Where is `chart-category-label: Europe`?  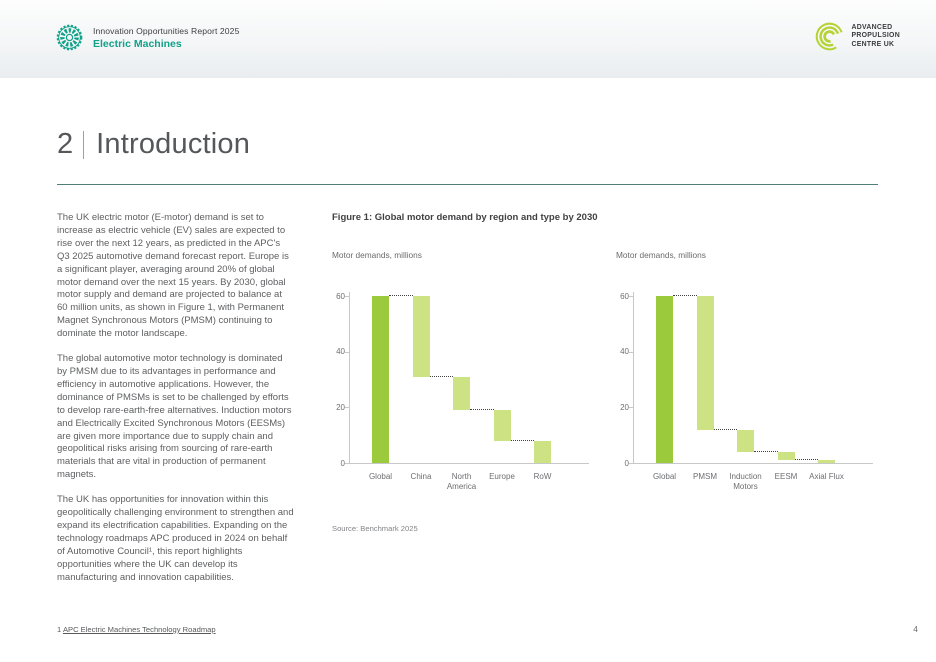
chart-category-label: Europe is located at coordinates (502, 476).